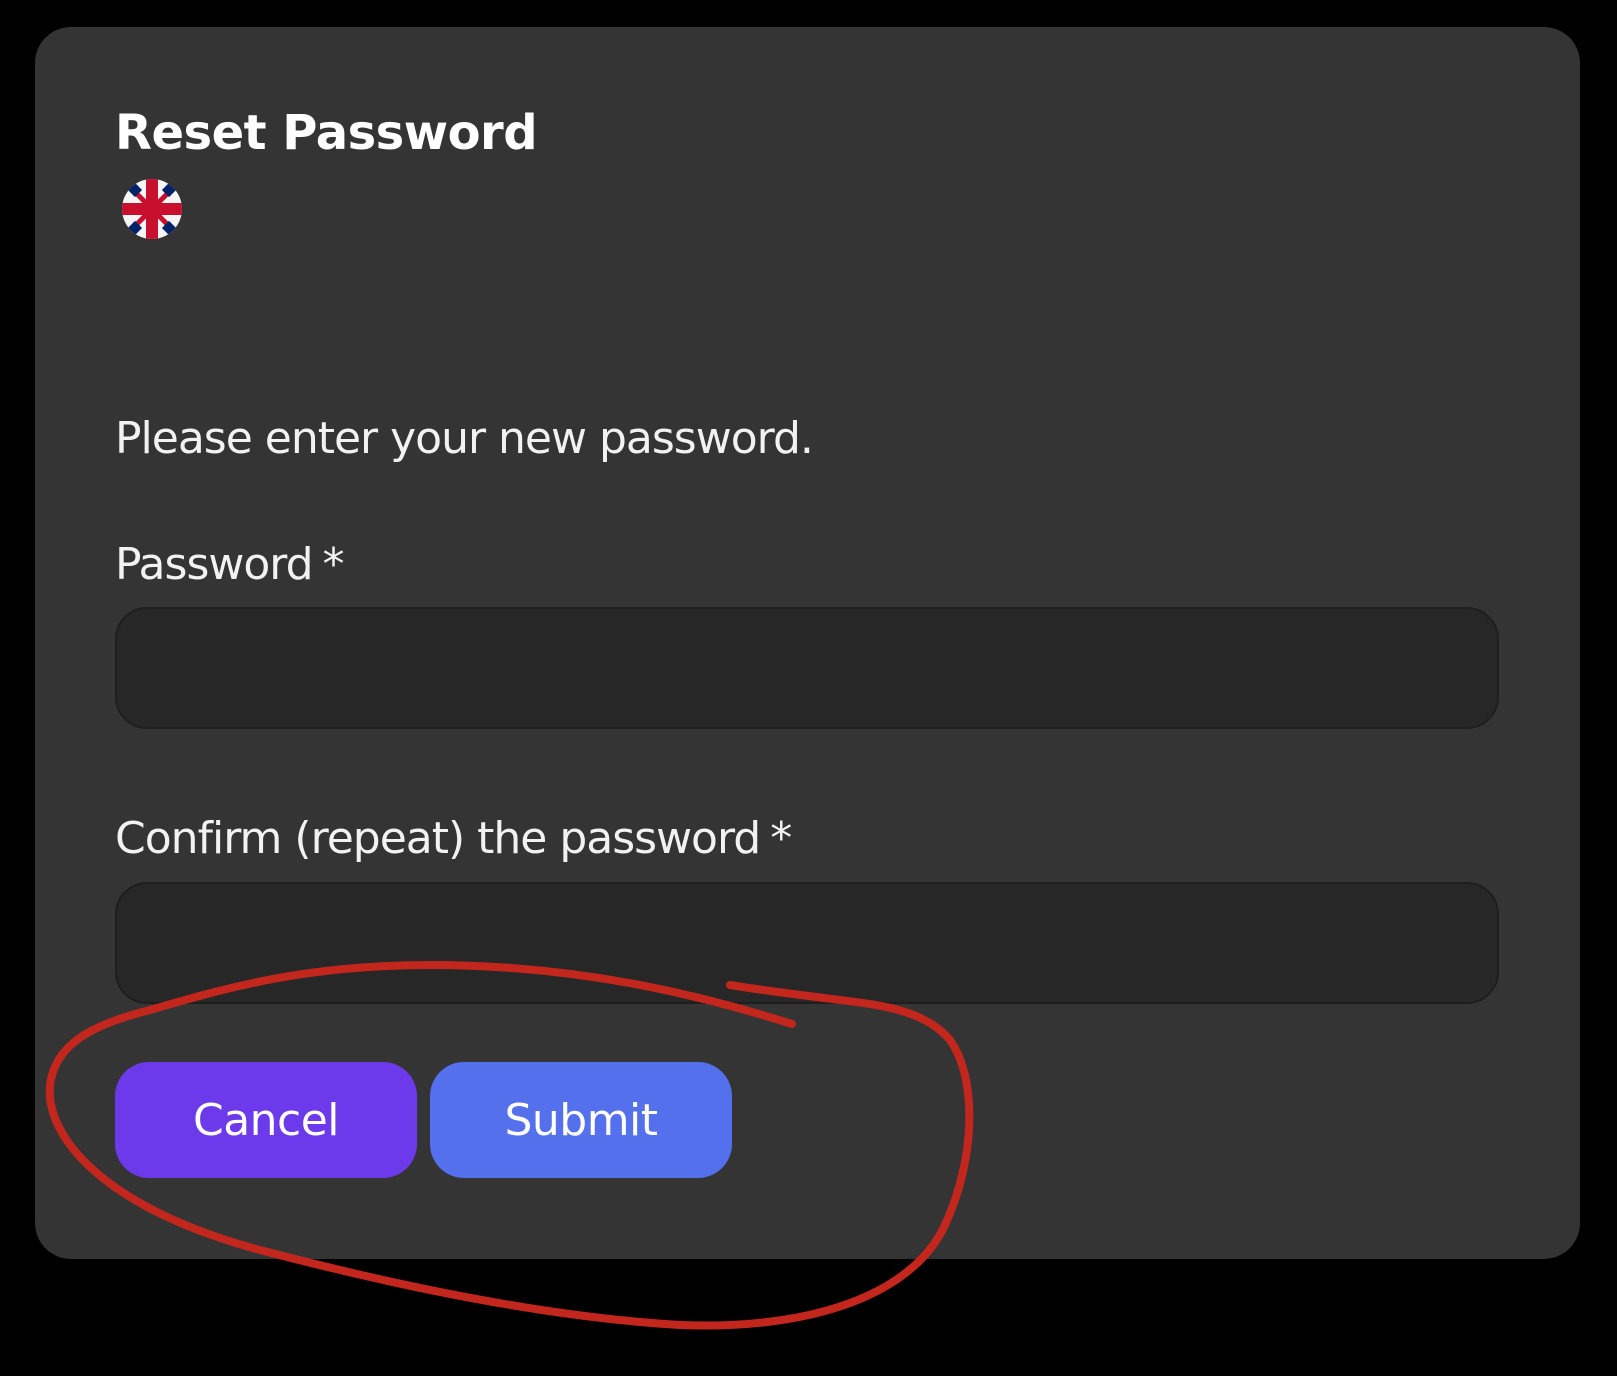  I want to click on uk-flag-icon, so click(152, 209).